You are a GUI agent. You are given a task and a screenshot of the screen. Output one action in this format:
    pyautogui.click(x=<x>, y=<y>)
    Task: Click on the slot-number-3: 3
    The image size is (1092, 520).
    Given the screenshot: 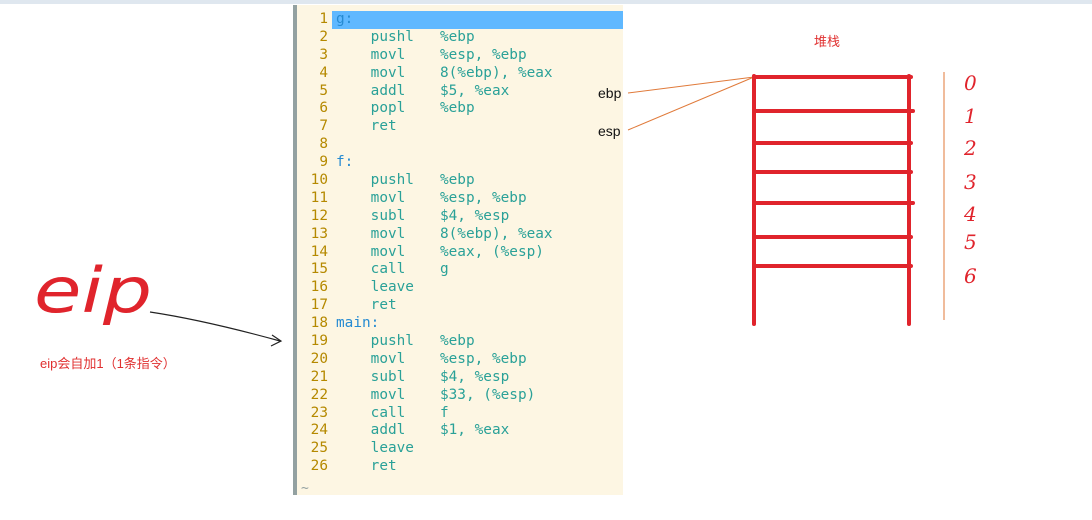 What is the action you would take?
    pyautogui.click(x=970, y=182)
    